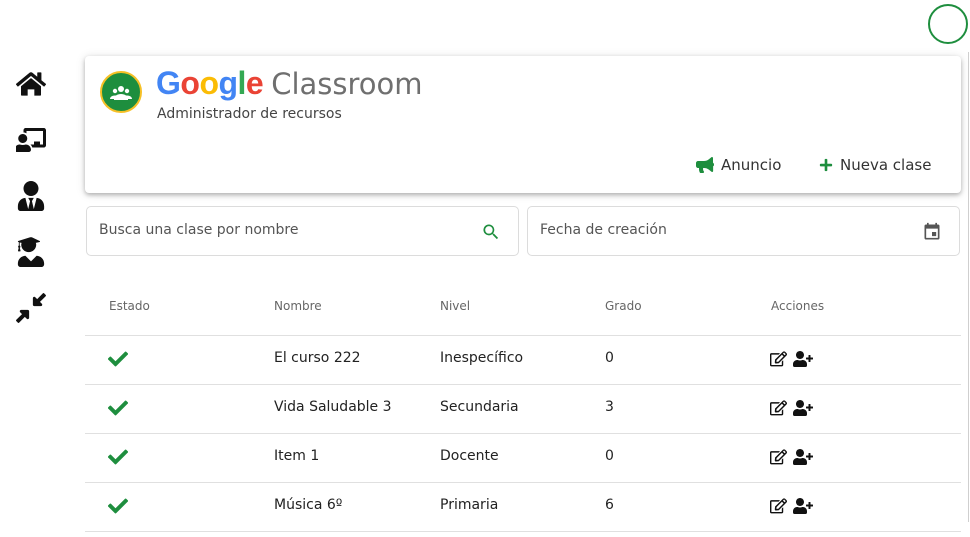 This screenshot has width=970, height=537. What do you see at coordinates (297, 456) in the screenshot?
I see `class-name-cell: Item 1` at bounding box center [297, 456].